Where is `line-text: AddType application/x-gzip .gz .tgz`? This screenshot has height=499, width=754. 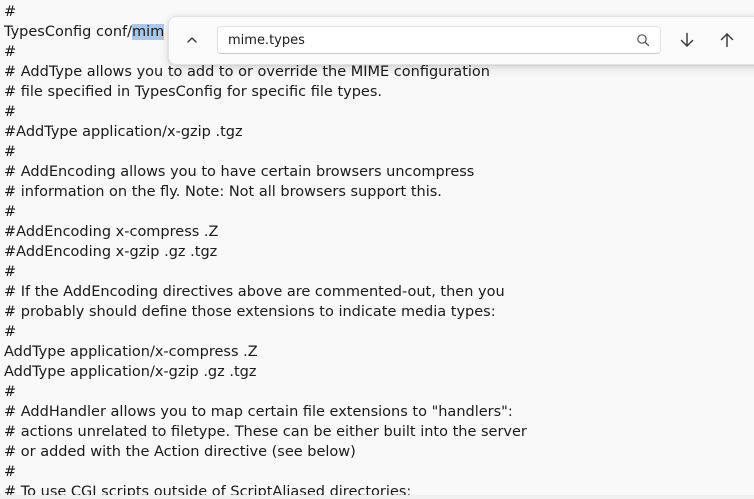
line-text: AddType application/x-gzip .gz .tgz is located at coordinates (130, 372).